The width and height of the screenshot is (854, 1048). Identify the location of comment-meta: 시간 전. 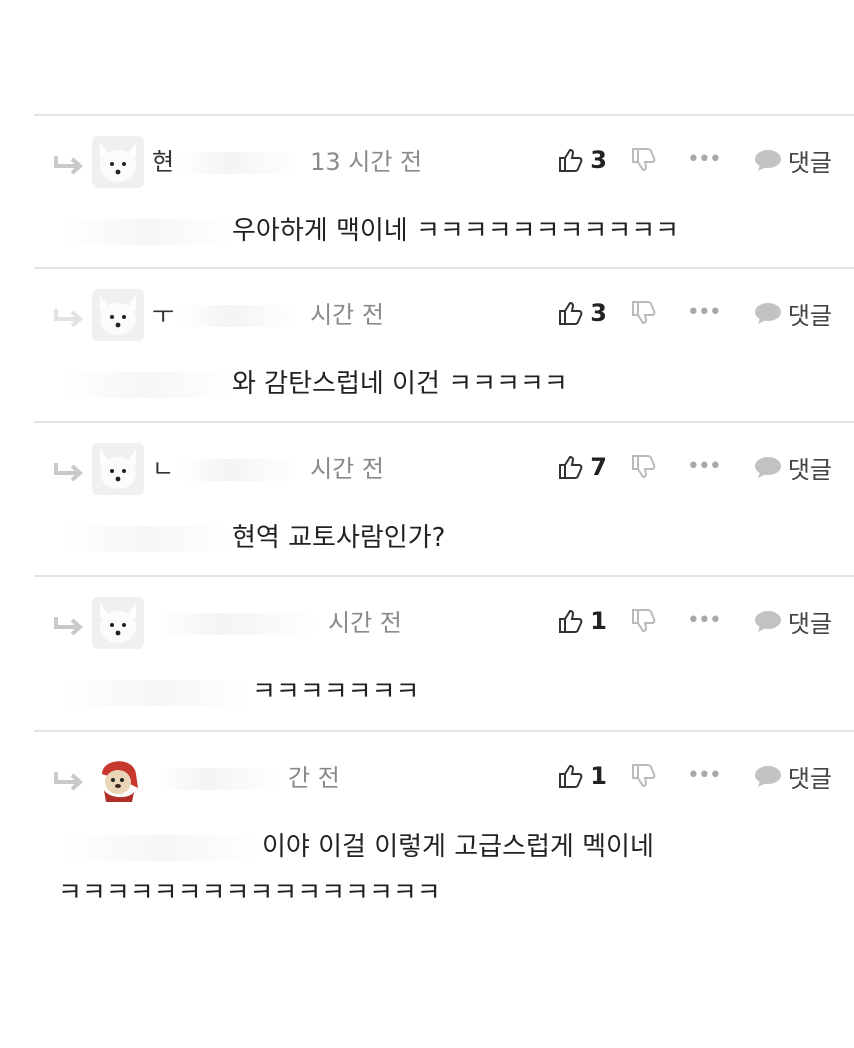
(277, 620).